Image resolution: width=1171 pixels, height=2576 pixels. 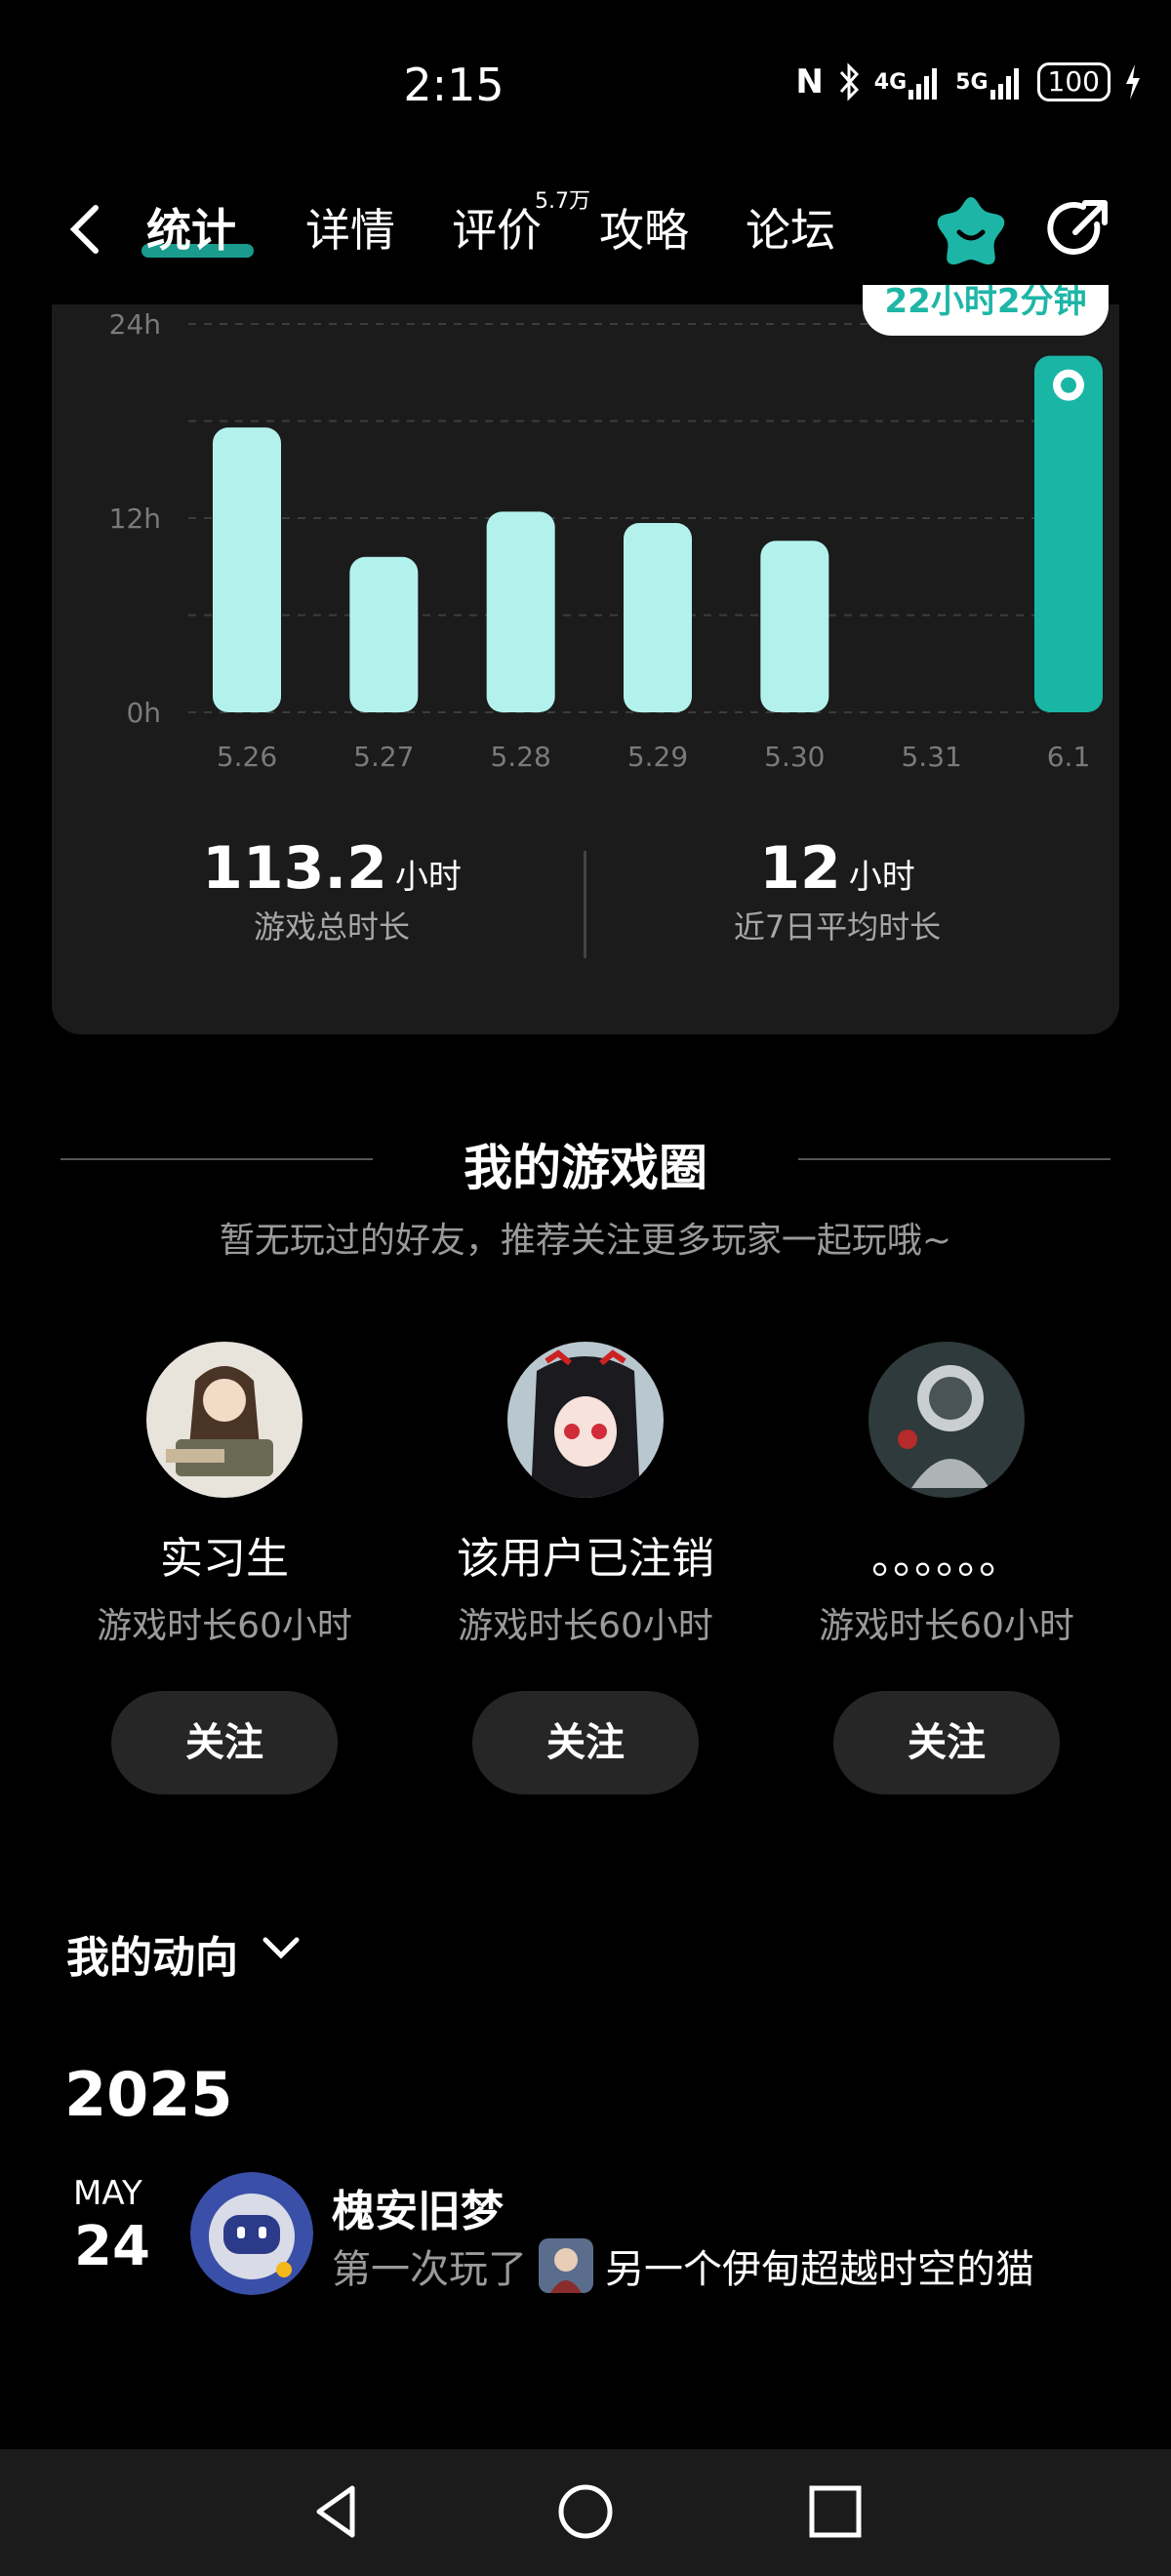 What do you see at coordinates (881, 877) in the screenshot?
I see `avg-playtime-unit: 小时` at bounding box center [881, 877].